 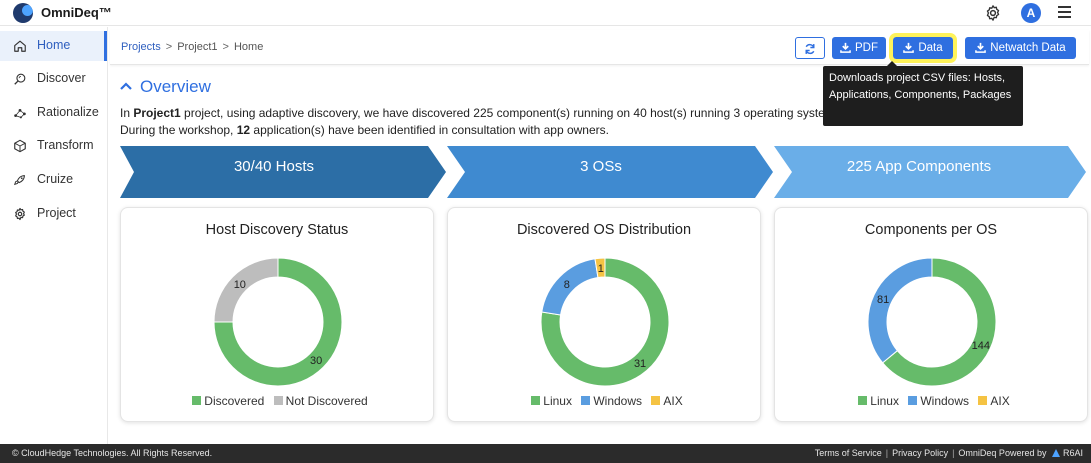 What do you see at coordinates (1055, 453) in the screenshot?
I see `r6ai-logo-icon` at bounding box center [1055, 453].